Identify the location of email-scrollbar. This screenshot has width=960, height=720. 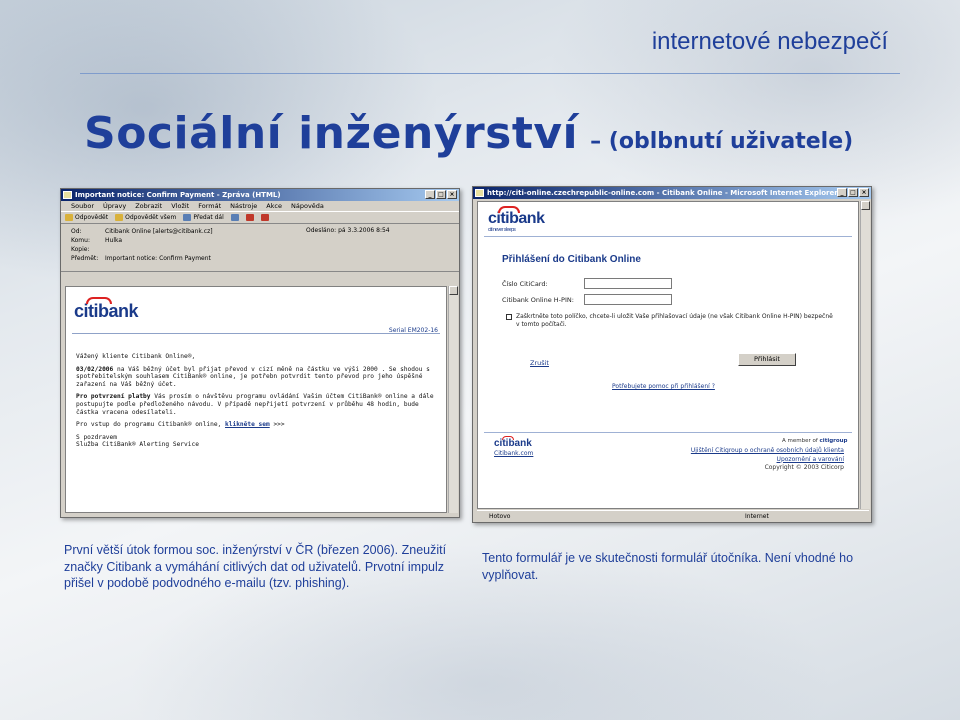
(453, 399).